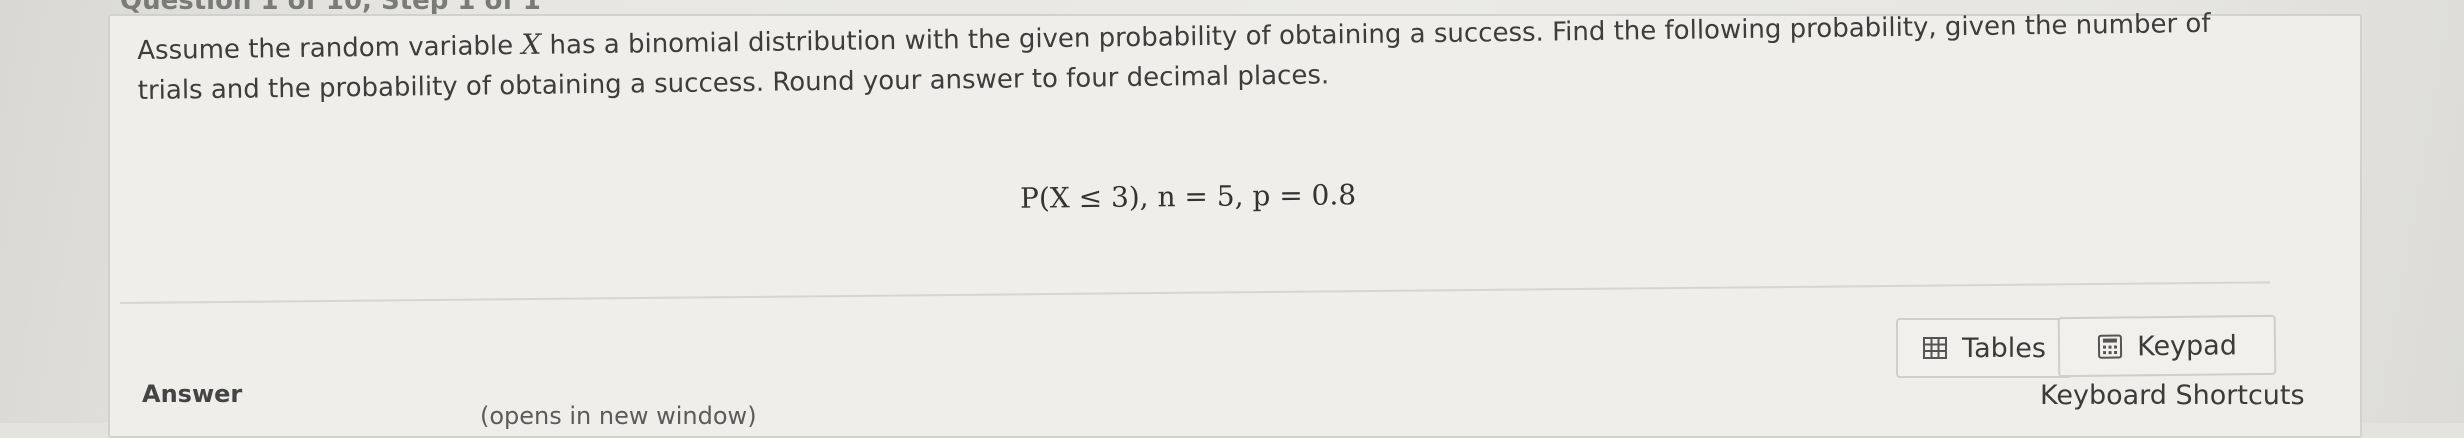  What do you see at coordinates (192, 394) in the screenshot?
I see `answer-label: Answer` at bounding box center [192, 394].